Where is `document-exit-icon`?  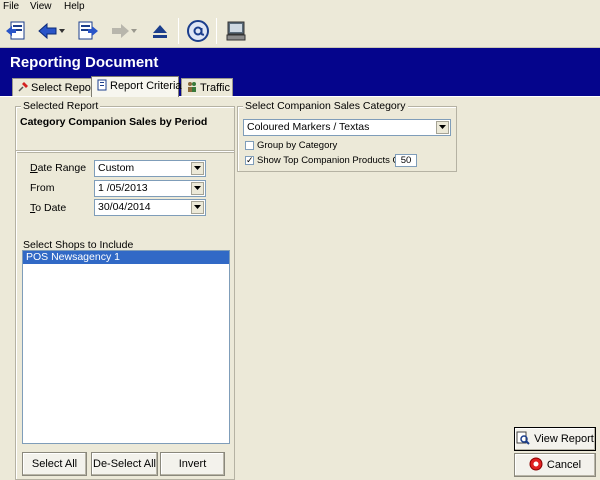 document-exit-icon is located at coordinates (16, 31).